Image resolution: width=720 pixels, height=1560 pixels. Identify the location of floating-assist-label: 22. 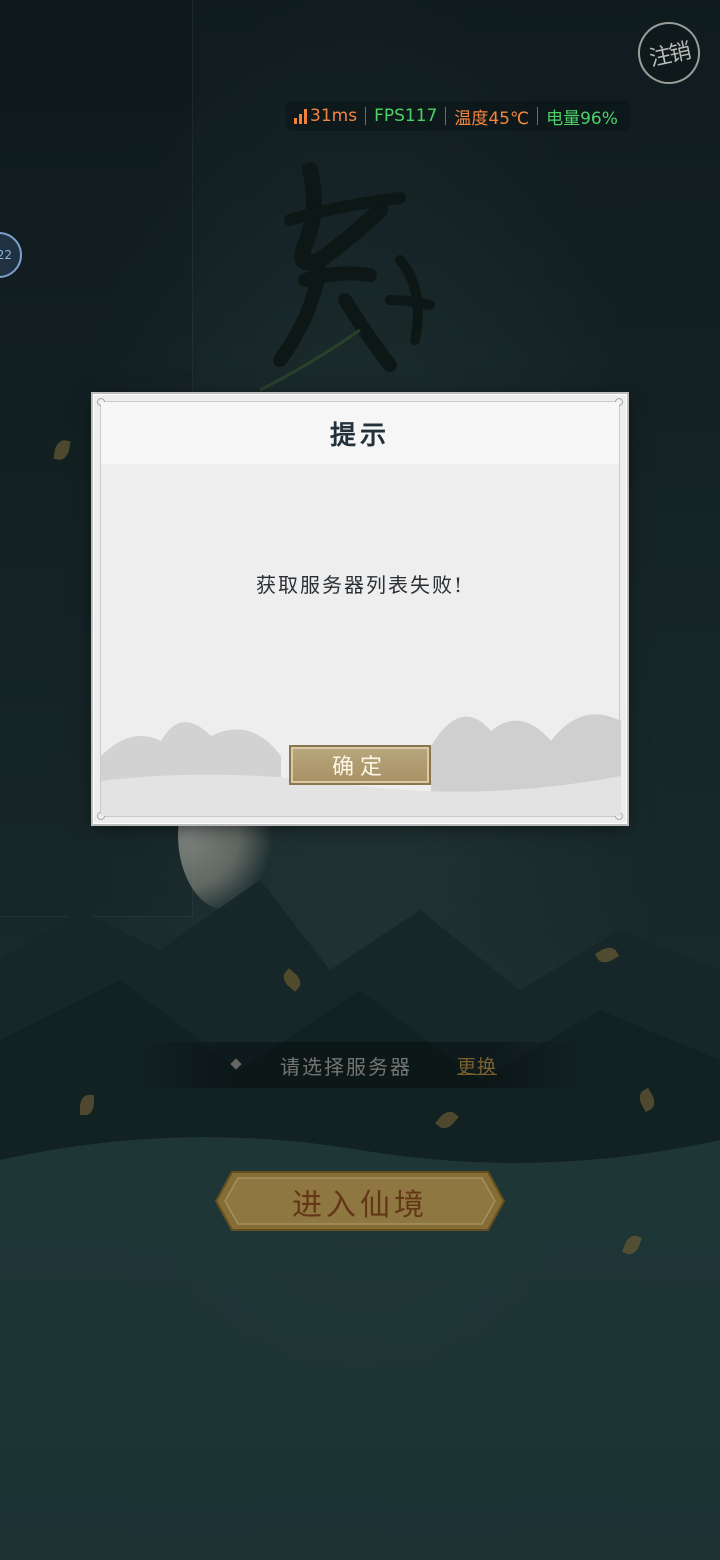
(6, 255).